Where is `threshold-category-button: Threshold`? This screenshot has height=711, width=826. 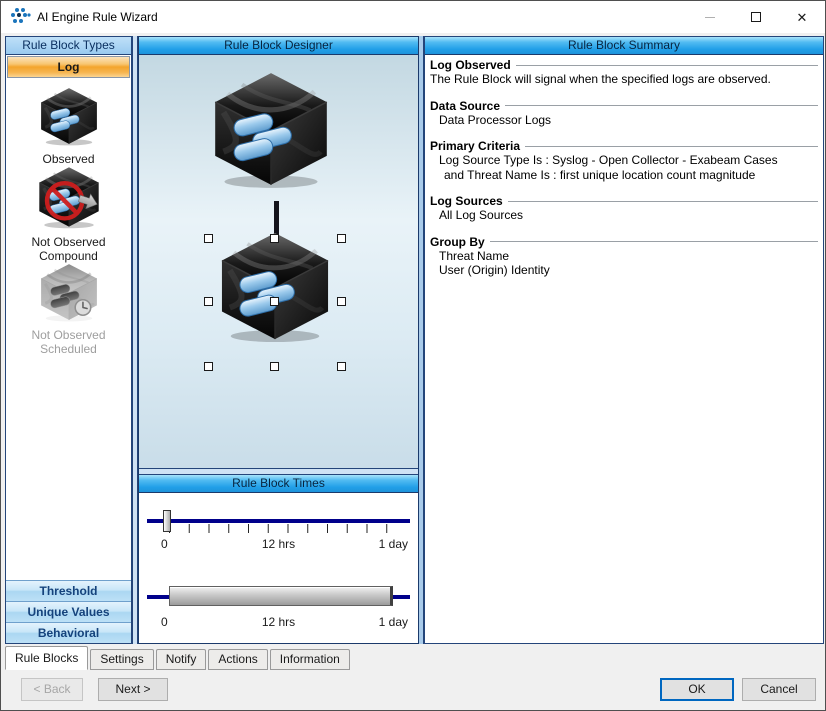
threshold-category-button: Threshold is located at coordinates (68, 590).